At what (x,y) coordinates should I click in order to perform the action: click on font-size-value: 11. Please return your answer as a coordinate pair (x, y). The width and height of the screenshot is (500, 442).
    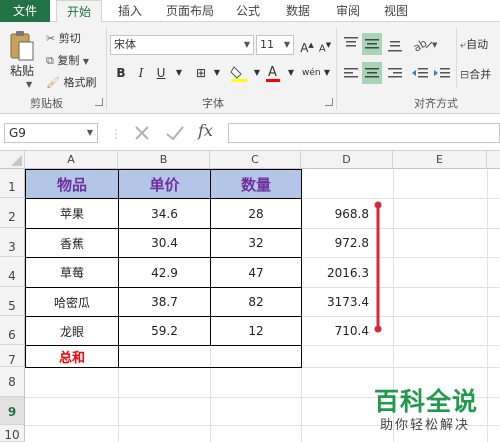
    Looking at the image, I should click on (267, 44).